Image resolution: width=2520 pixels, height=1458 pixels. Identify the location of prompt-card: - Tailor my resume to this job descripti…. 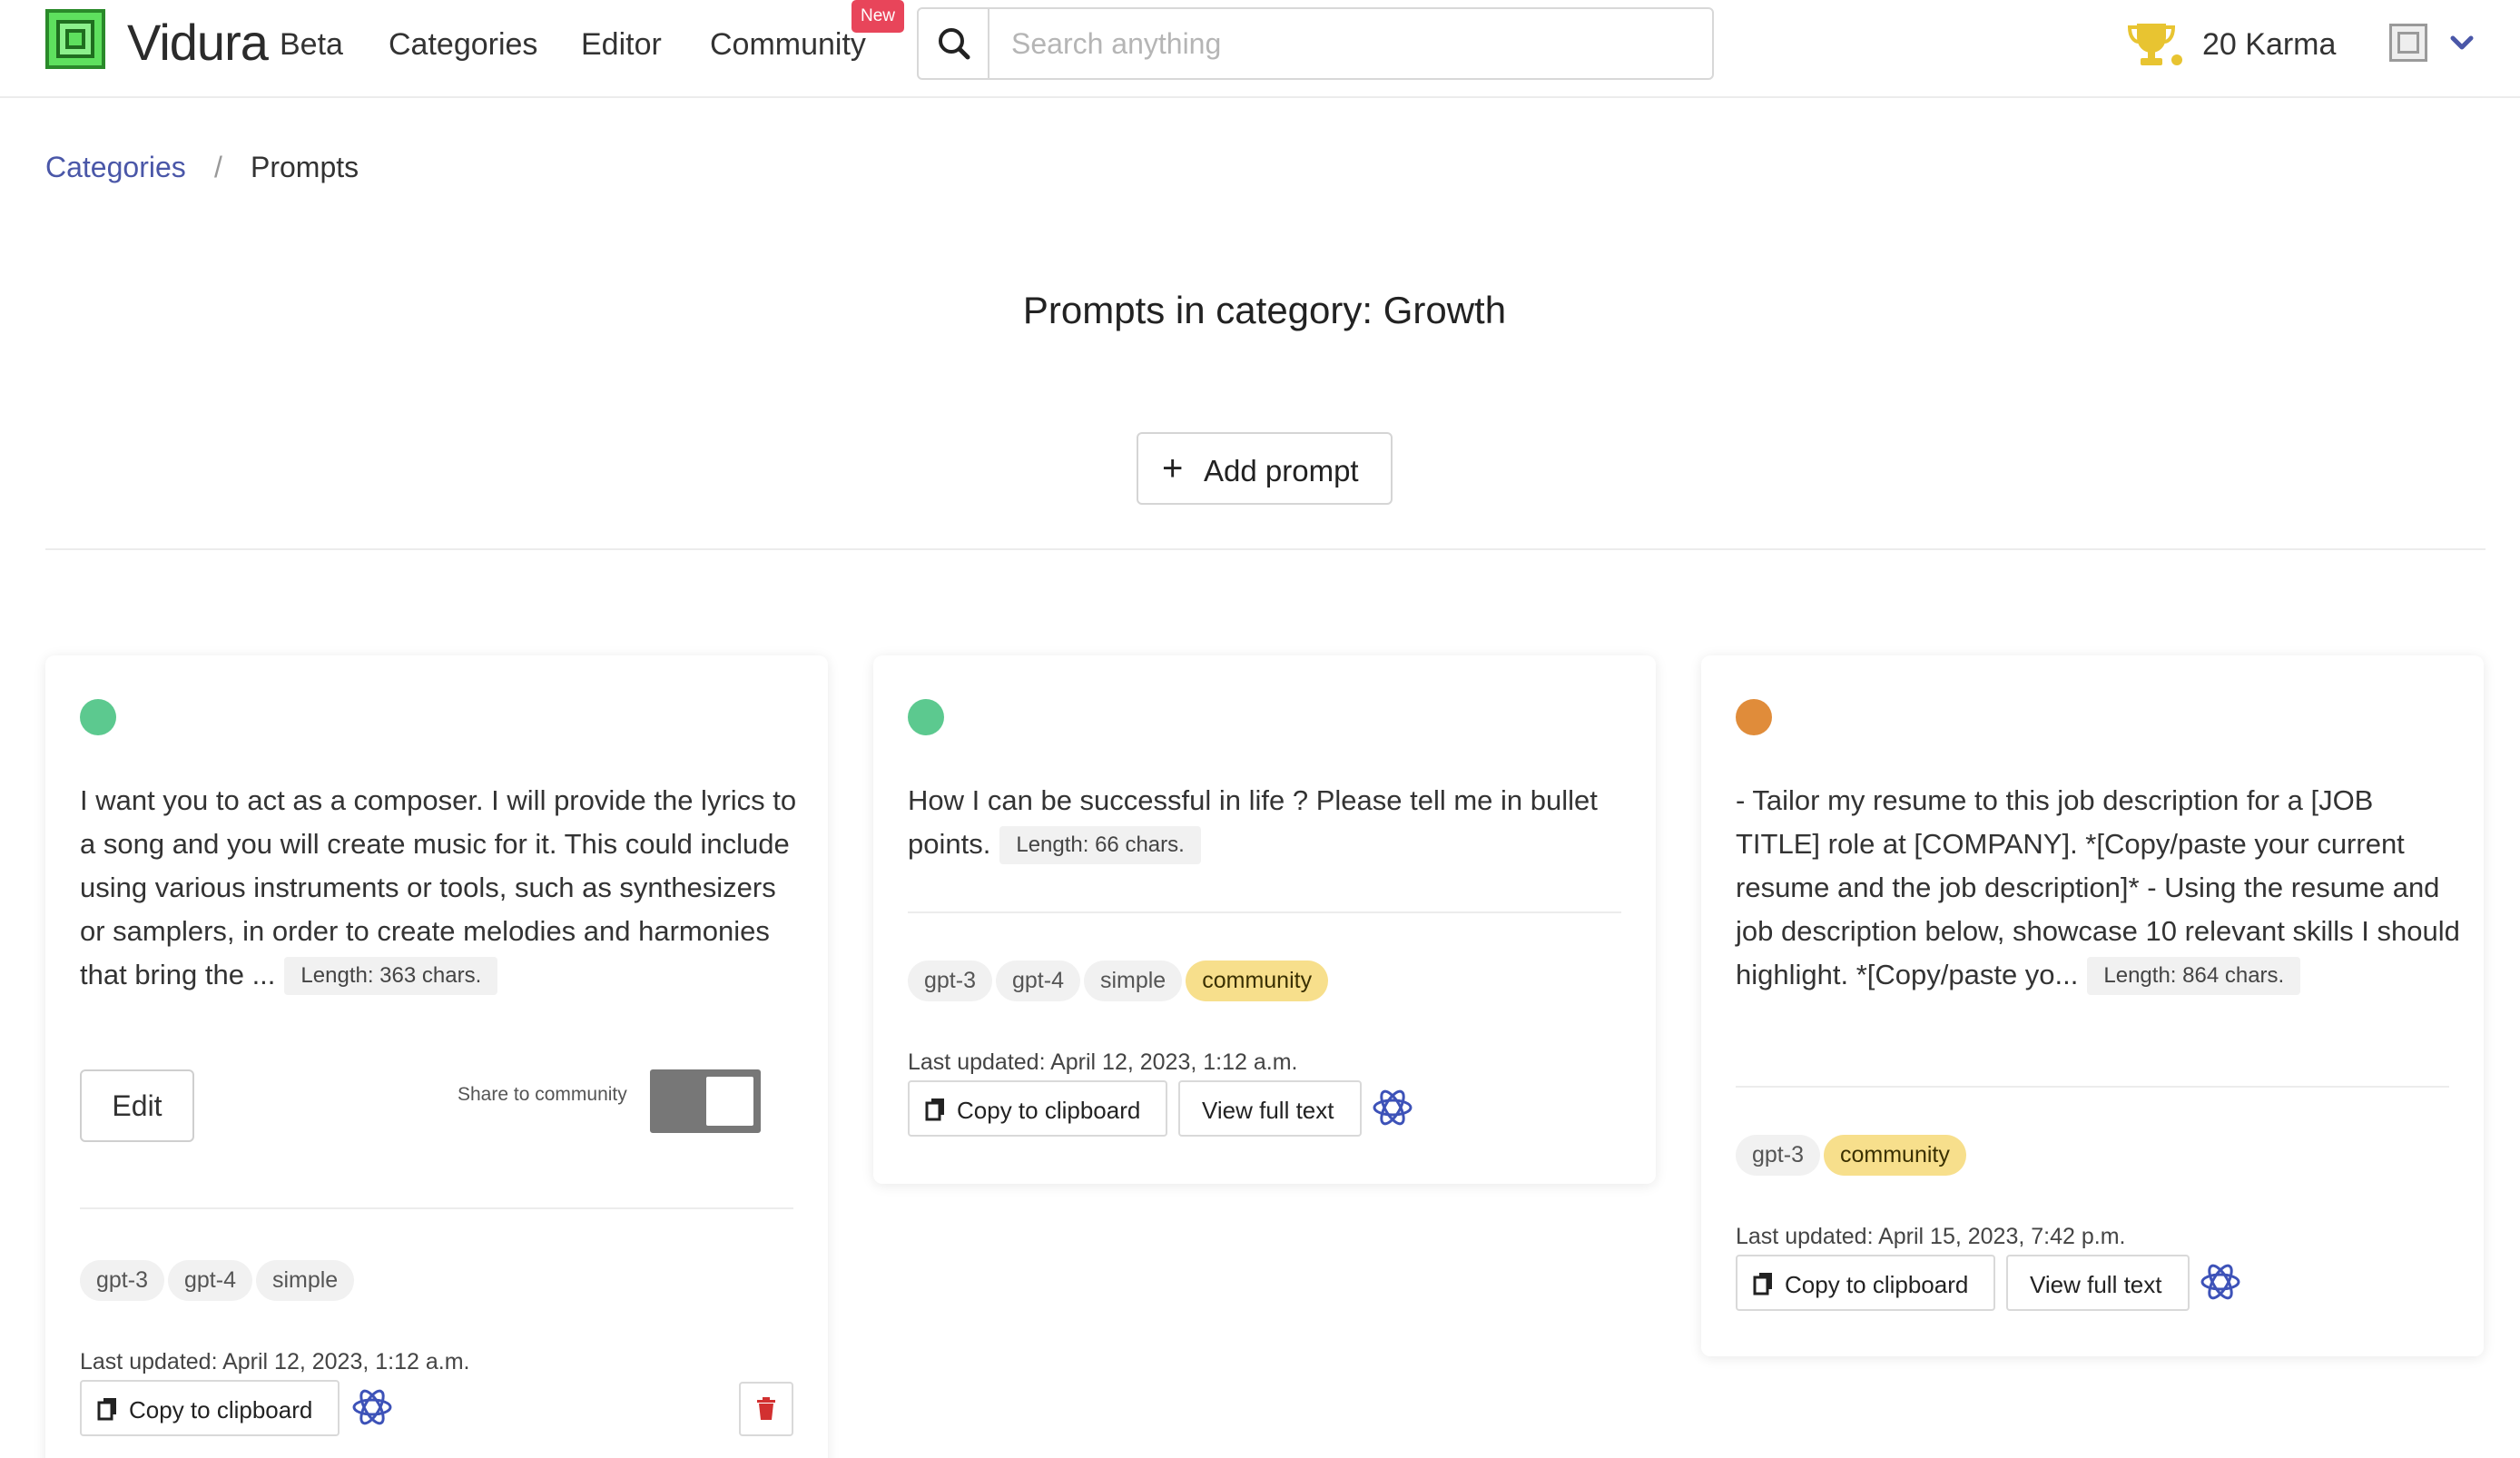
(2093, 1005).